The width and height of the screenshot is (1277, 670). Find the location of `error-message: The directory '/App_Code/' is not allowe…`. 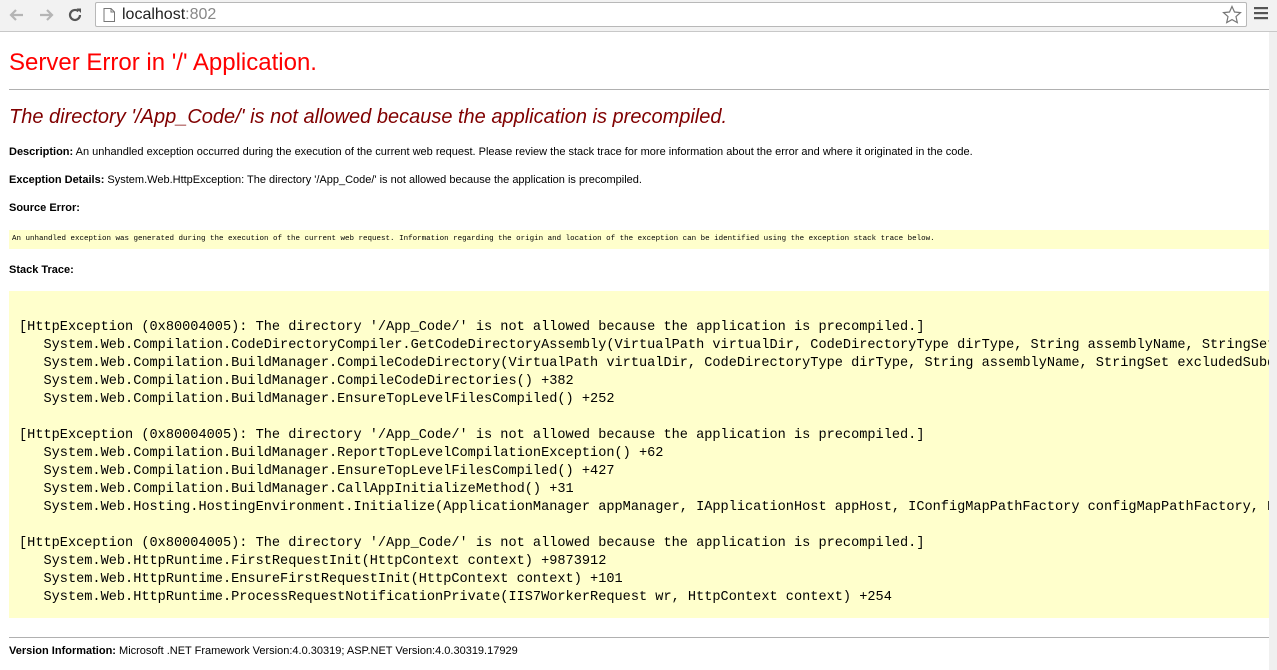

error-message: The directory '/App_Code/' is not allowe… is located at coordinates (368, 117).